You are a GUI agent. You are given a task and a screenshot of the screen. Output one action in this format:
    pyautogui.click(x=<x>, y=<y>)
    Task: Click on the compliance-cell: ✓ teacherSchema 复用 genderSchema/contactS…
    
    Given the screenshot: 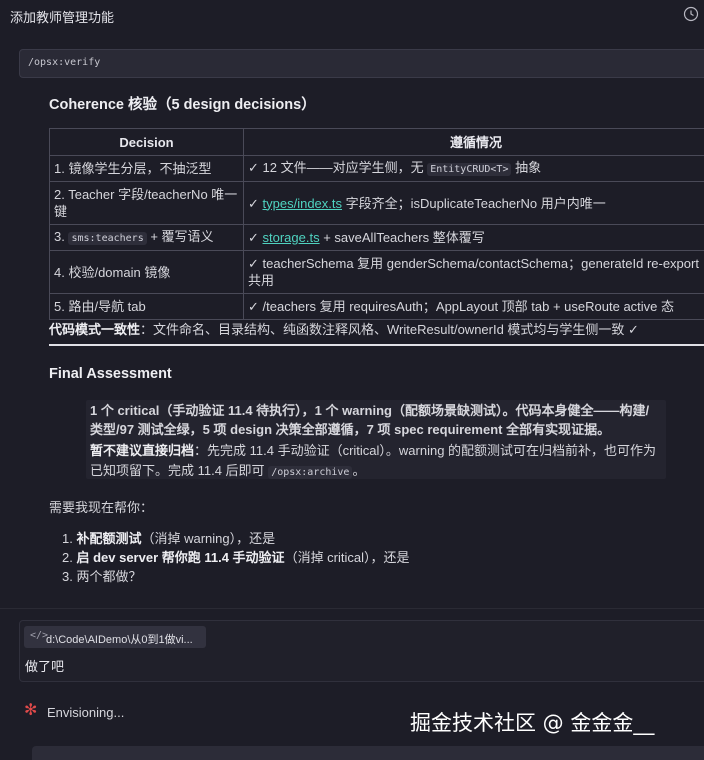 What is the action you would take?
    pyautogui.click(x=474, y=272)
    